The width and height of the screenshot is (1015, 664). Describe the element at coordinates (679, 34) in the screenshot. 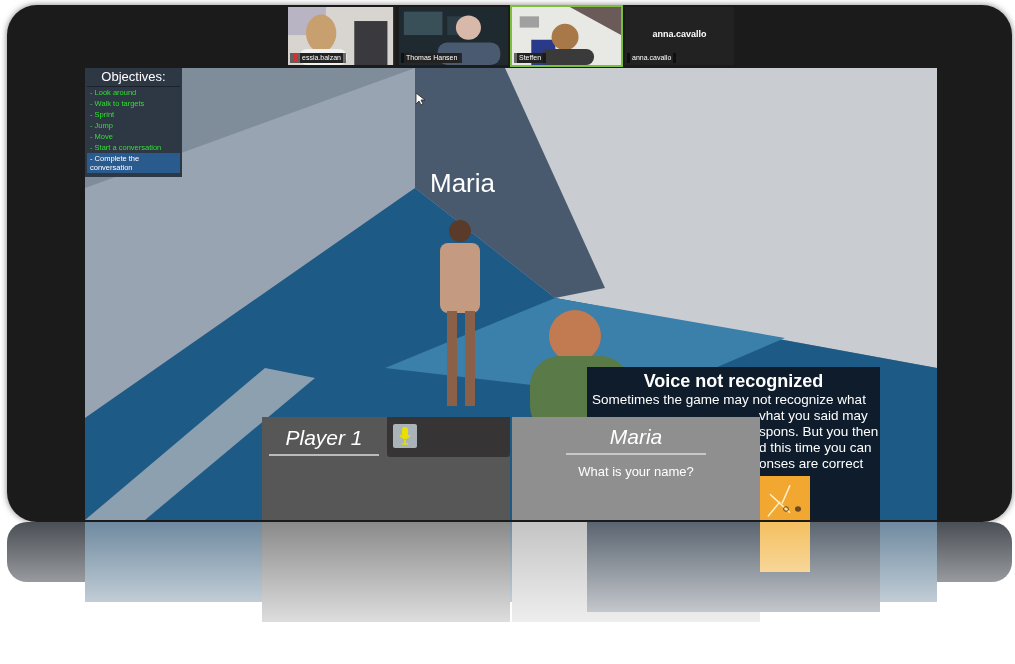

I see `participant-name: anna.cavallo` at that location.